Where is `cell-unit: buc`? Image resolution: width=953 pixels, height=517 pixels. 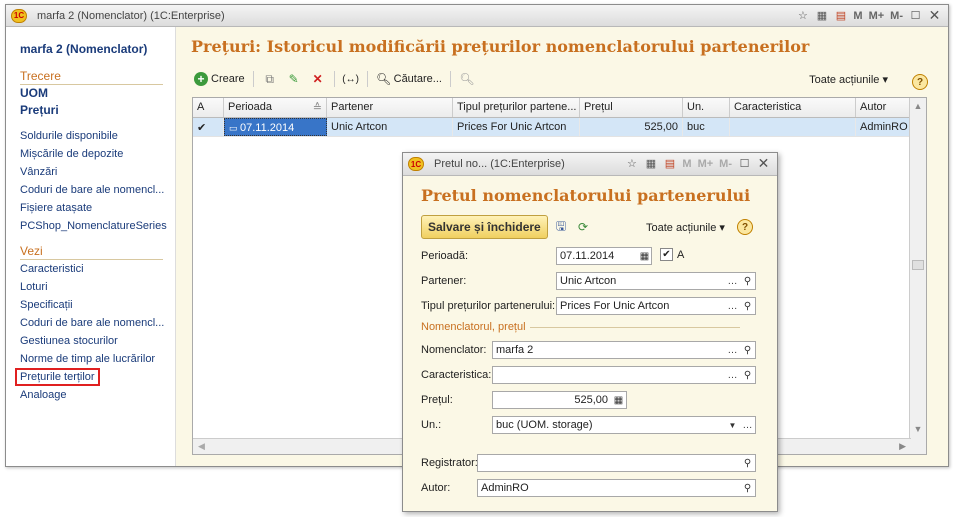 cell-unit: buc is located at coordinates (706, 127).